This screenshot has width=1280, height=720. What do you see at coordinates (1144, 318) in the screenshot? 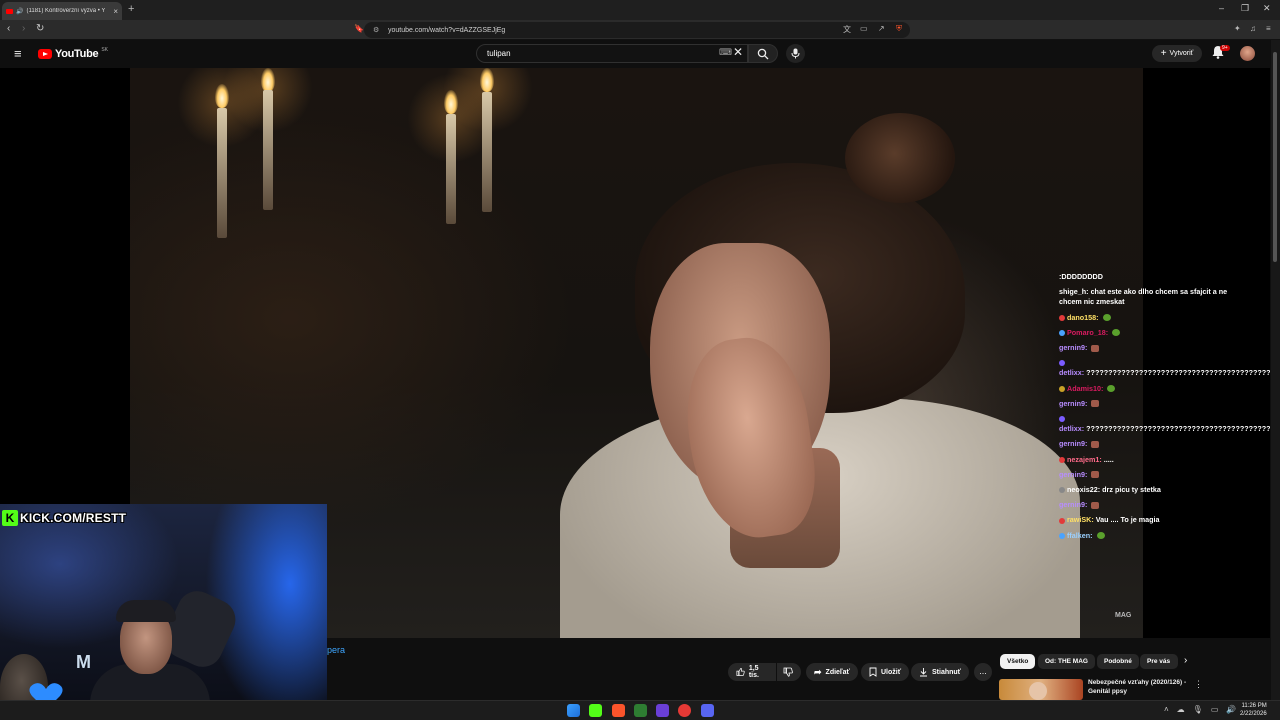
I see `chat-message: dano158:` at bounding box center [1144, 318].